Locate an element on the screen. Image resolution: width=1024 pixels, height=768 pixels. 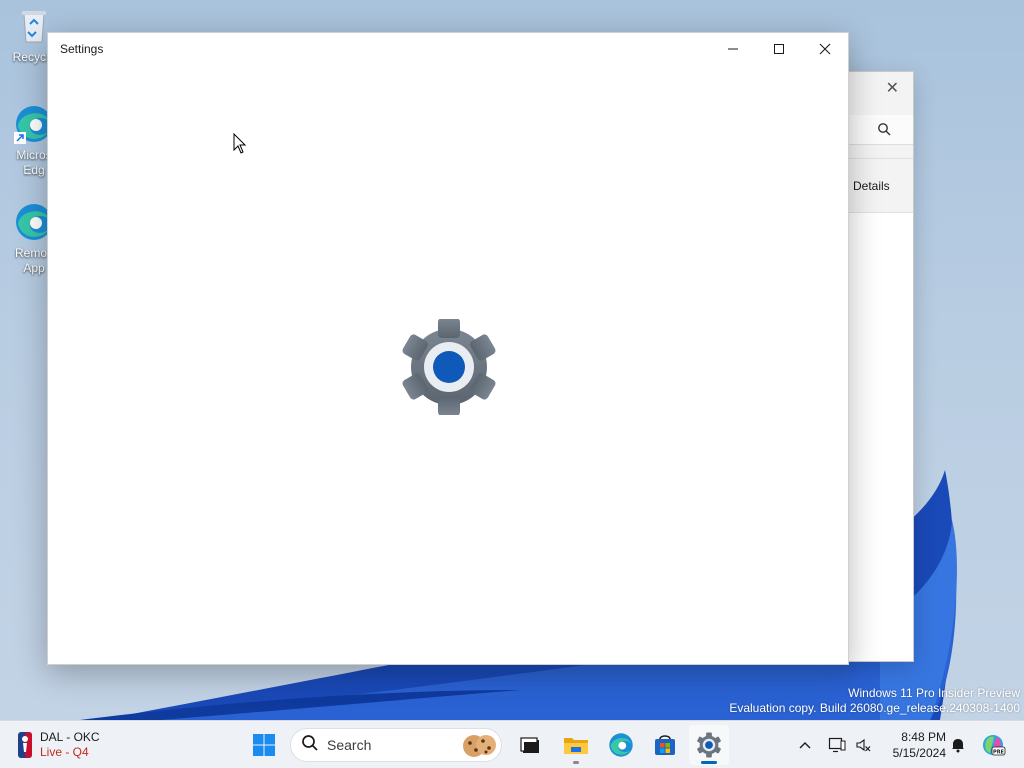
background-window-content is located at coordinates (880, 437).